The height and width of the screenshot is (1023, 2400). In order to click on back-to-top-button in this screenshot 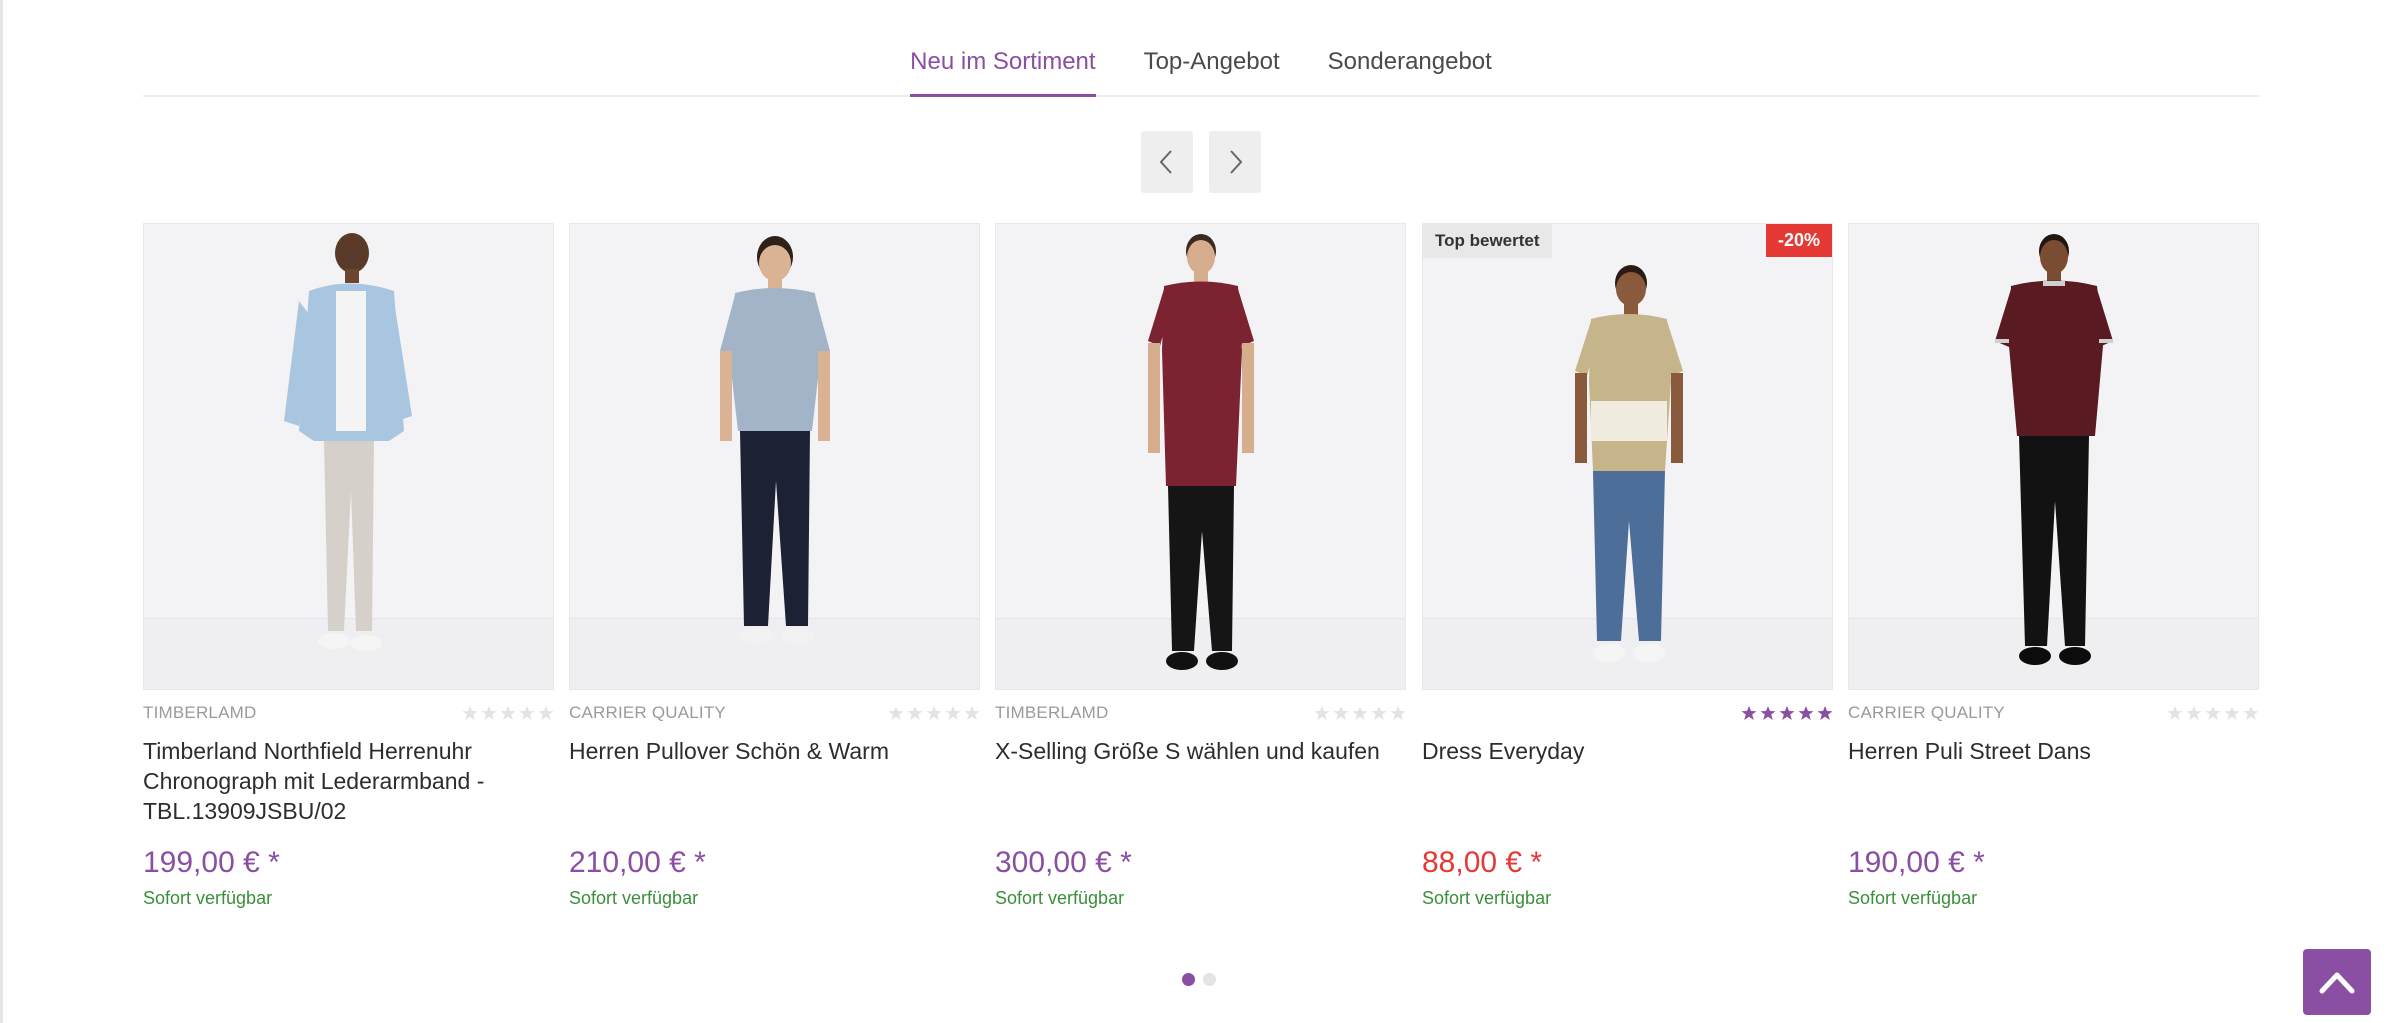, I will do `click(2337, 982)`.